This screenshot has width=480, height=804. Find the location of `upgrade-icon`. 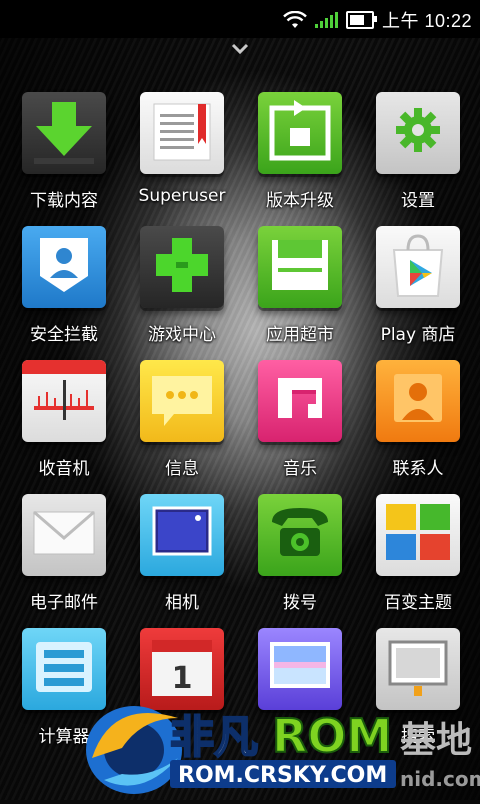

upgrade-icon is located at coordinates (300, 133).